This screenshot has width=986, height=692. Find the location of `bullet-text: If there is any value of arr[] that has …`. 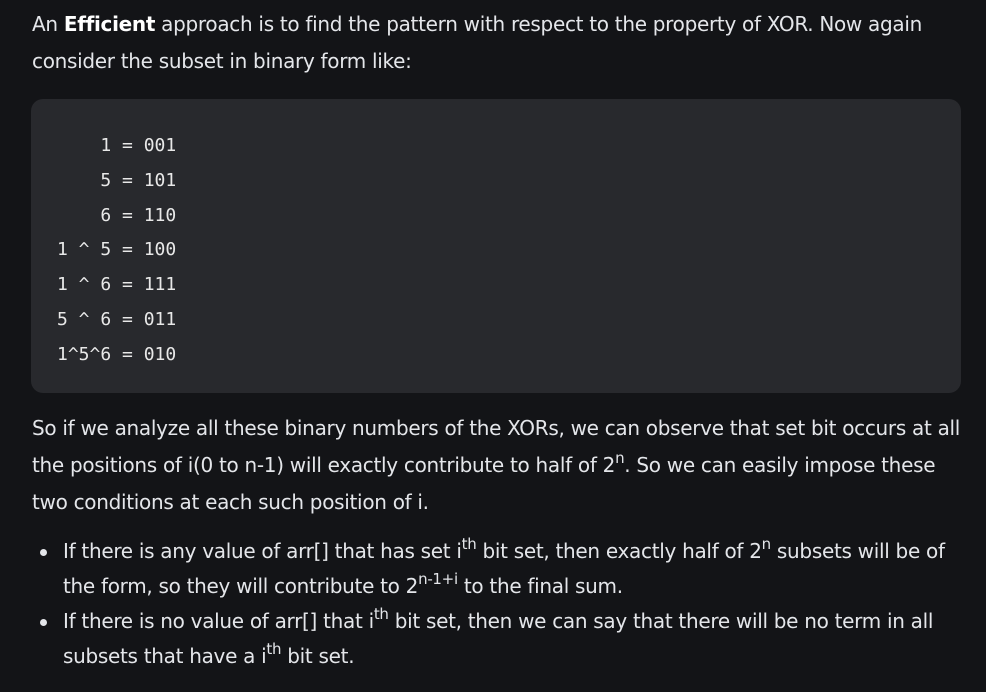

bullet-text: If there is any value of arr[] that has … is located at coordinates (262, 551).